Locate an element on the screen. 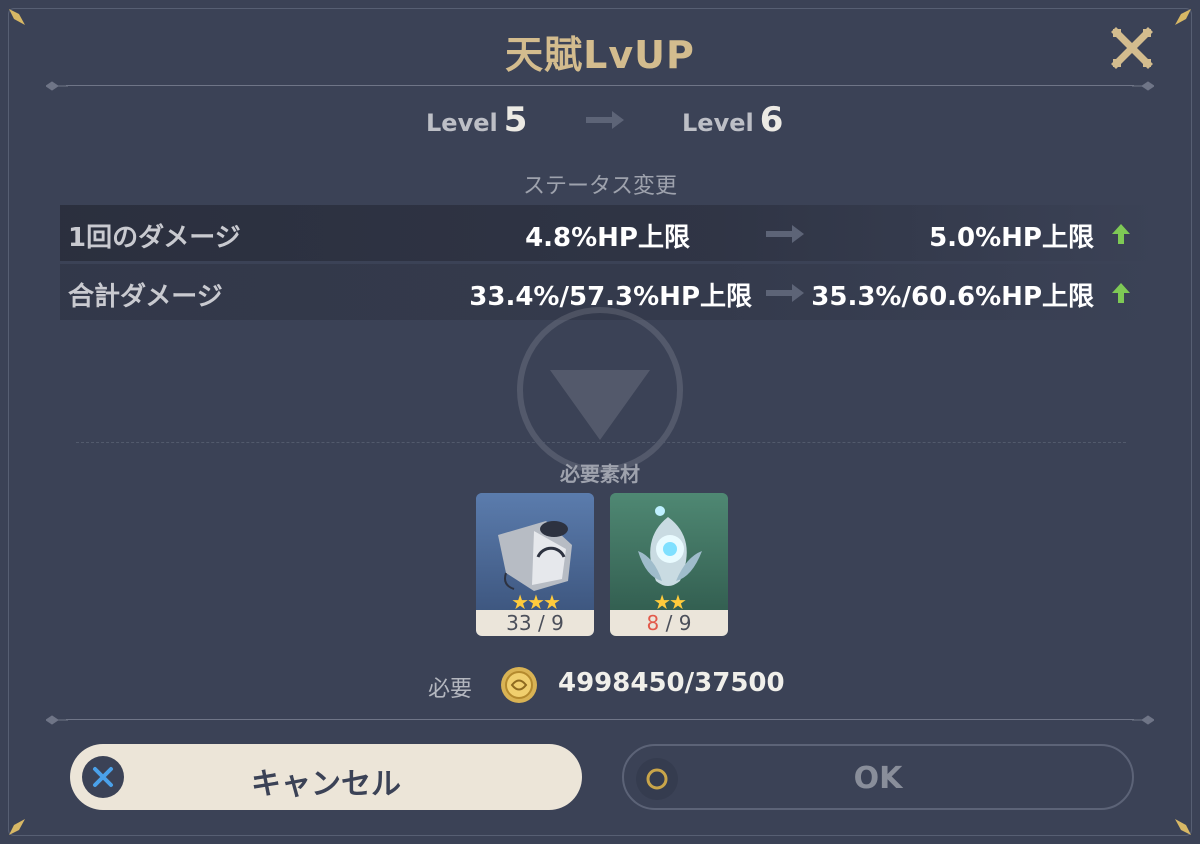 The width and height of the screenshot is (1200, 844). material-have: 33 is located at coordinates (519, 623).